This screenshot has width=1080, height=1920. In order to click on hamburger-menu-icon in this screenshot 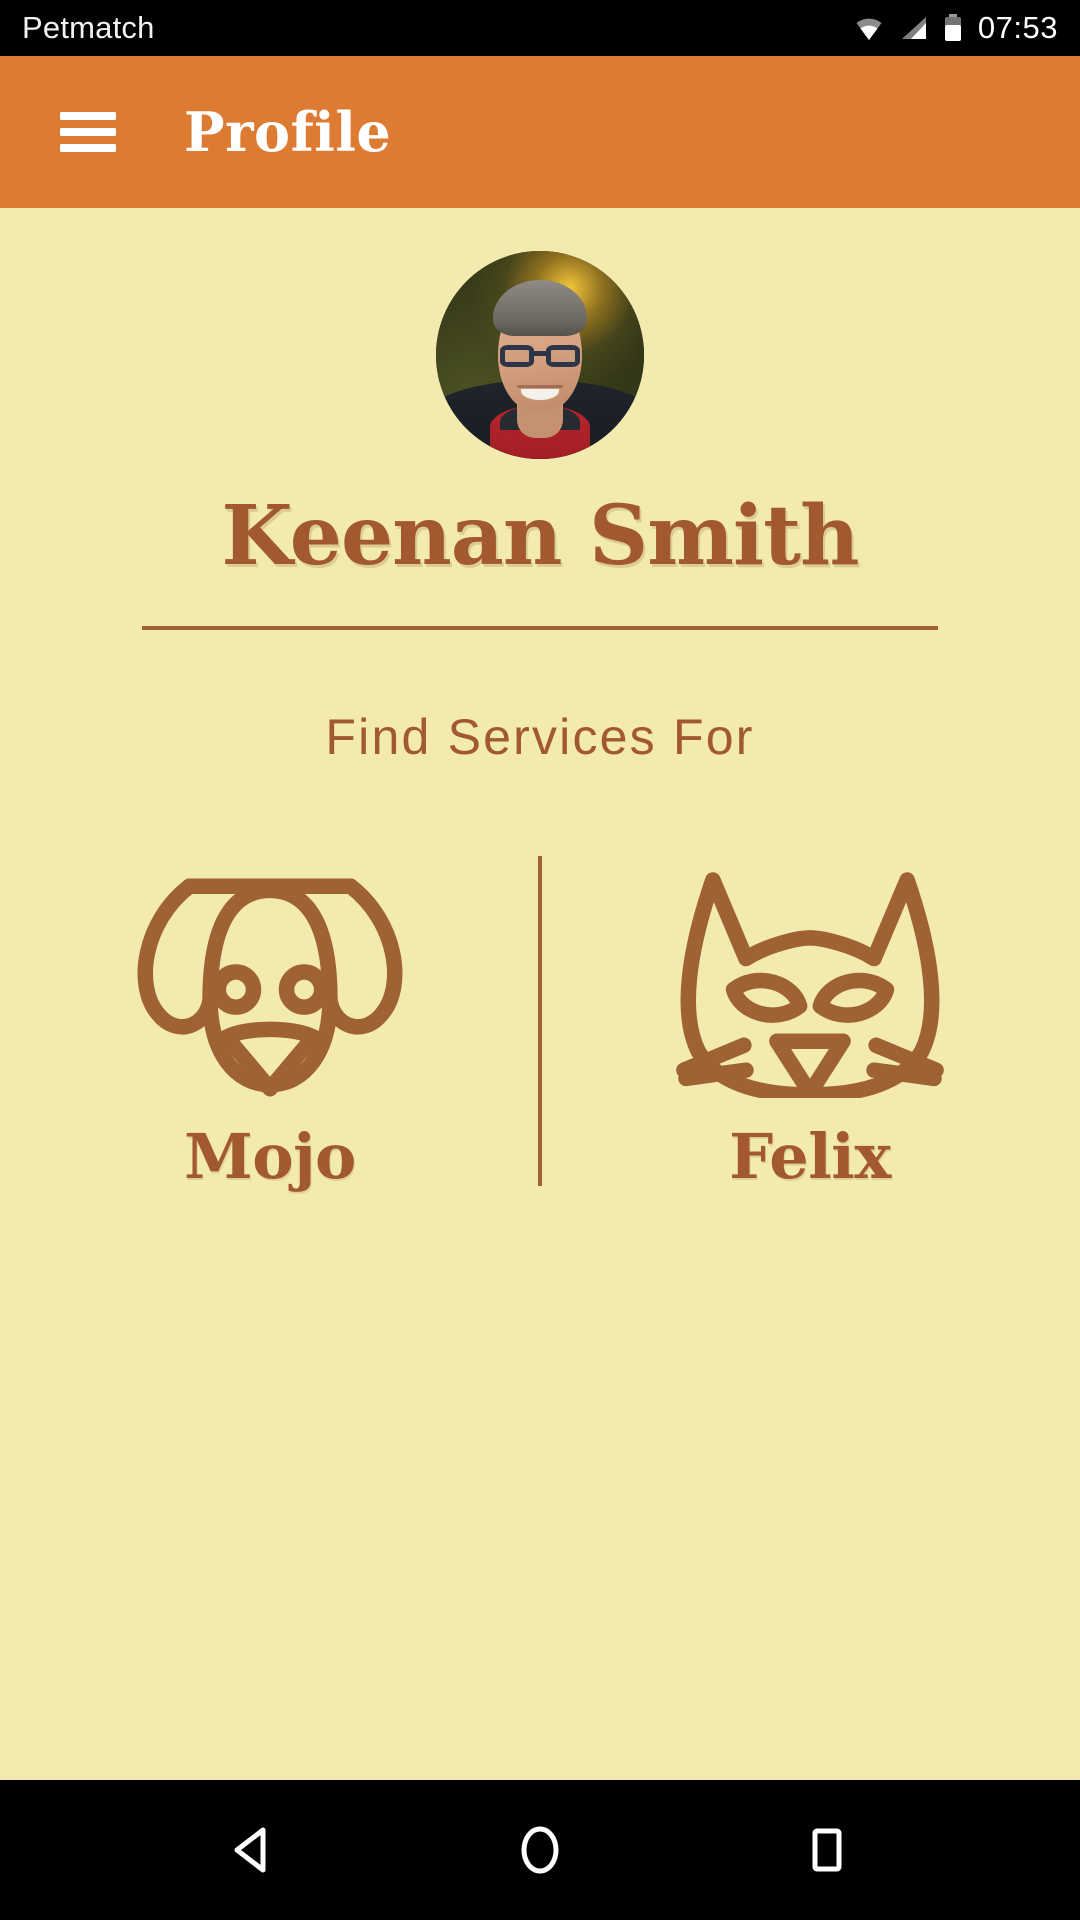, I will do `click(88, 132)`.